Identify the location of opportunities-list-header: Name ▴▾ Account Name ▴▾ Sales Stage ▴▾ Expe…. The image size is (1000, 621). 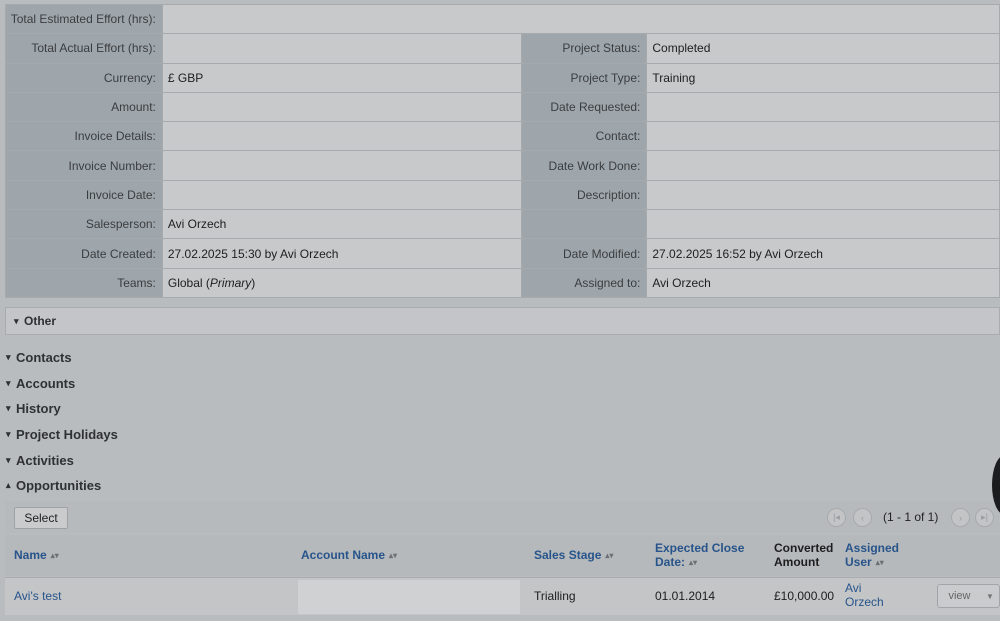
(502, 555).